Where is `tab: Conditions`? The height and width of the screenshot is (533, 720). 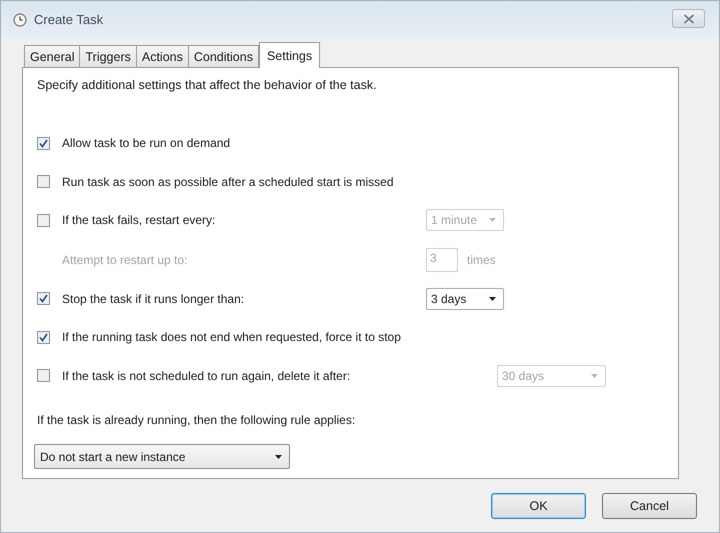
tab: Conditions is located at coordinates (223, 56).